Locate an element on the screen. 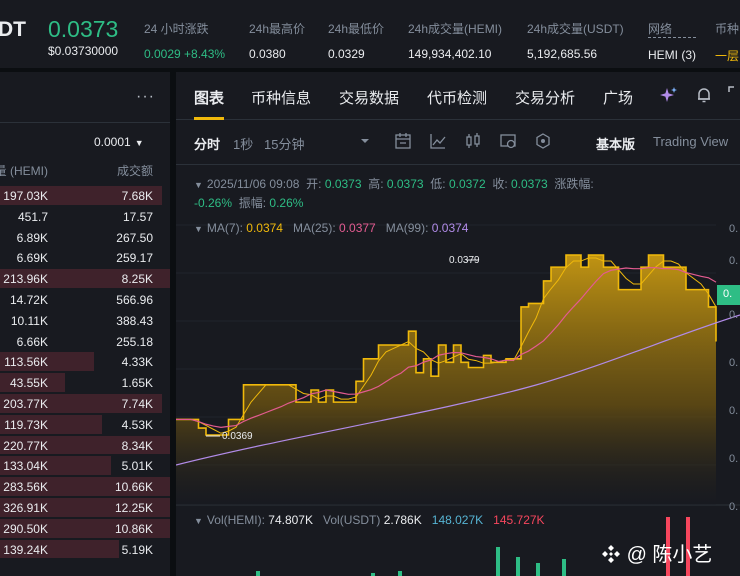 The height and width of the screenshot is (576, 740). hexagon-settings-icon is located at coordinates (543, 141).